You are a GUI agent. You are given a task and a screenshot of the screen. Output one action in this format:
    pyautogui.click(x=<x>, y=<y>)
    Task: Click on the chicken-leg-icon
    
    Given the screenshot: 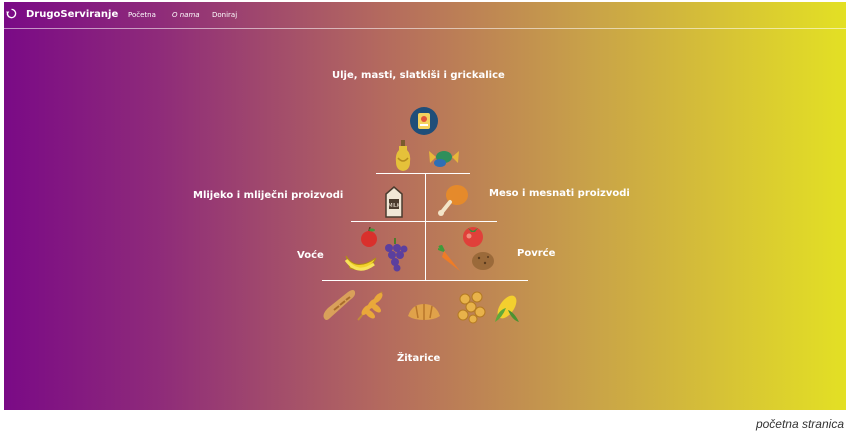 What is the action you would take?
    pyautogui.click(x=453, y=200)
    